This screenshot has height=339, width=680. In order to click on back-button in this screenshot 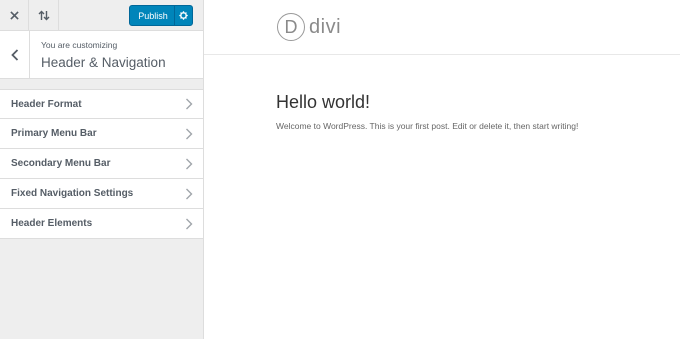, I will do `click(15, 55)`.